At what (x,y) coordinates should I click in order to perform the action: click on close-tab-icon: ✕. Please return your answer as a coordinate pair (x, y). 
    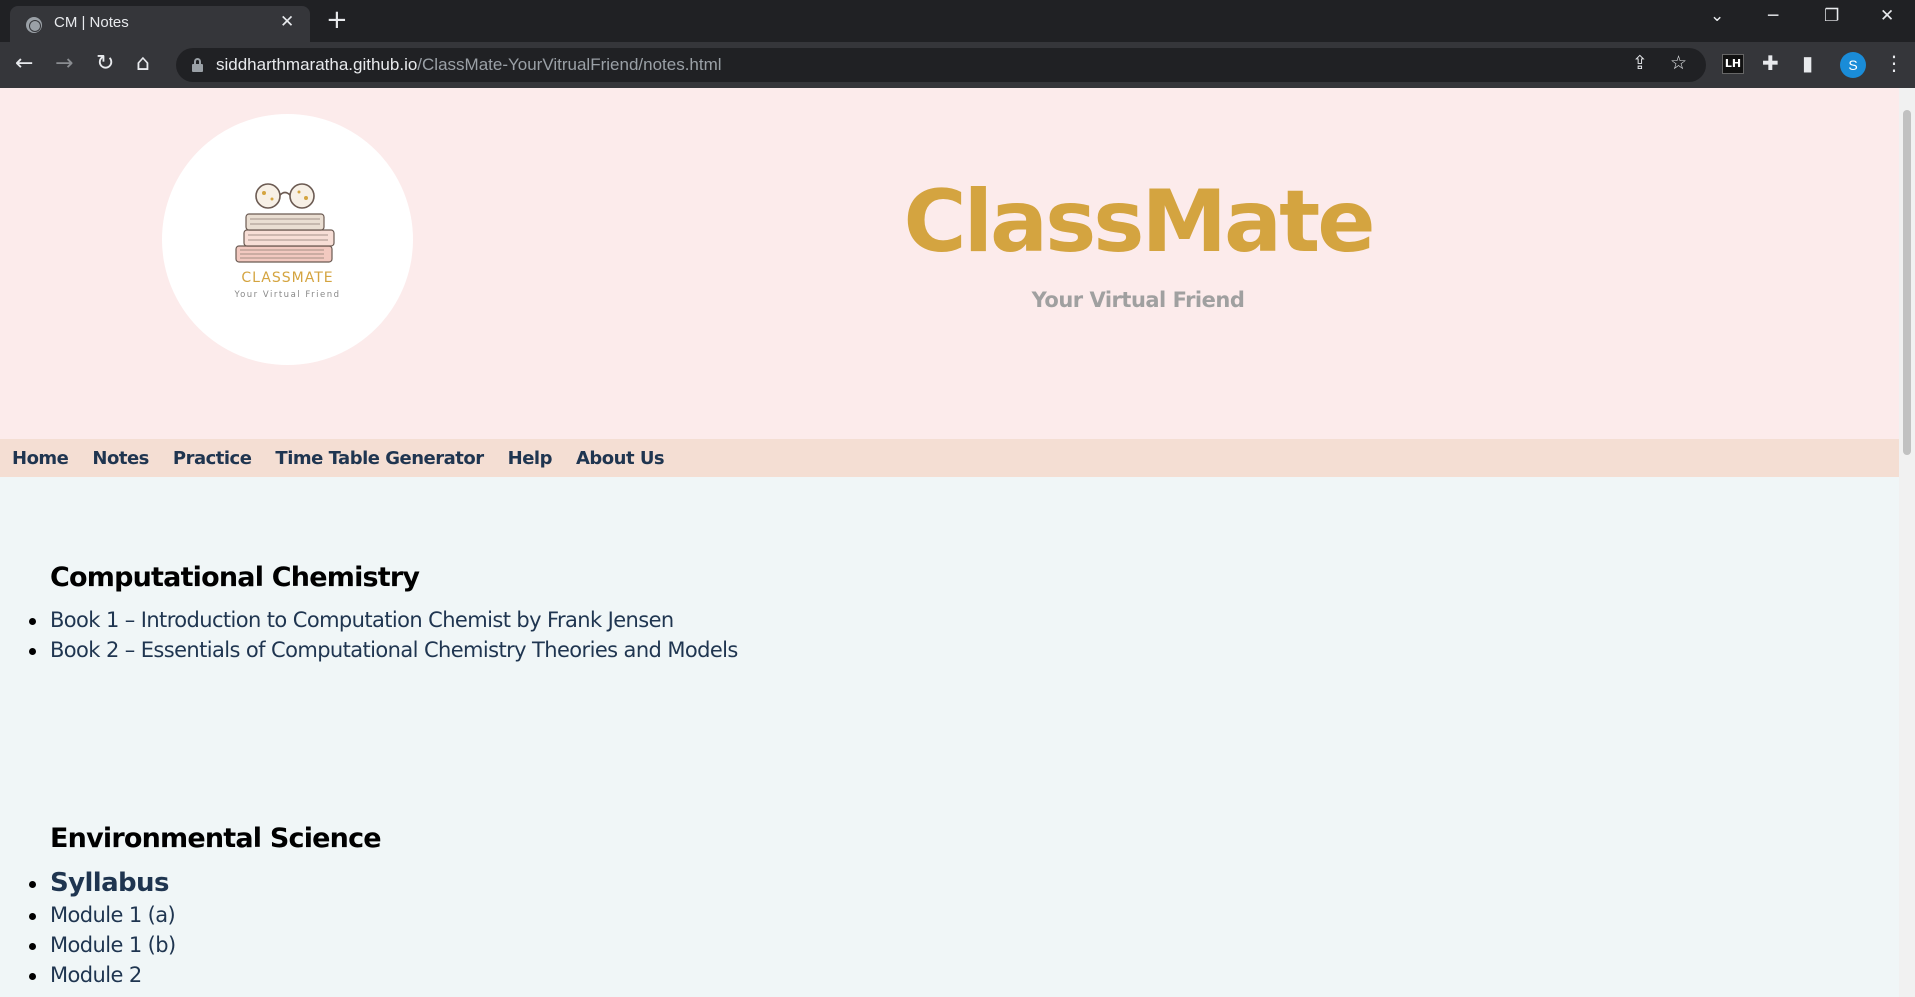
    Looking at the image, I should click on (287, 22).